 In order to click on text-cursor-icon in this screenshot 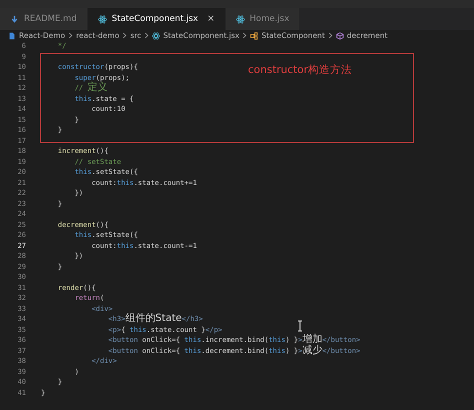, I will do `click(300, 326)`.